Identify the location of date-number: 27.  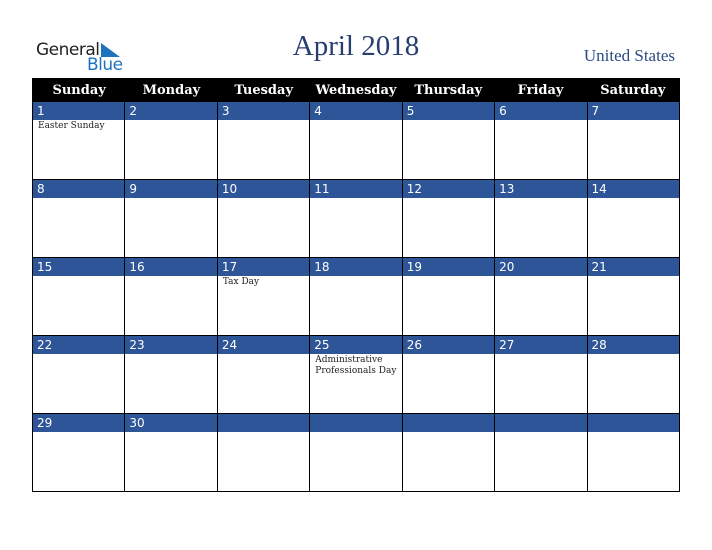
(541, 345).